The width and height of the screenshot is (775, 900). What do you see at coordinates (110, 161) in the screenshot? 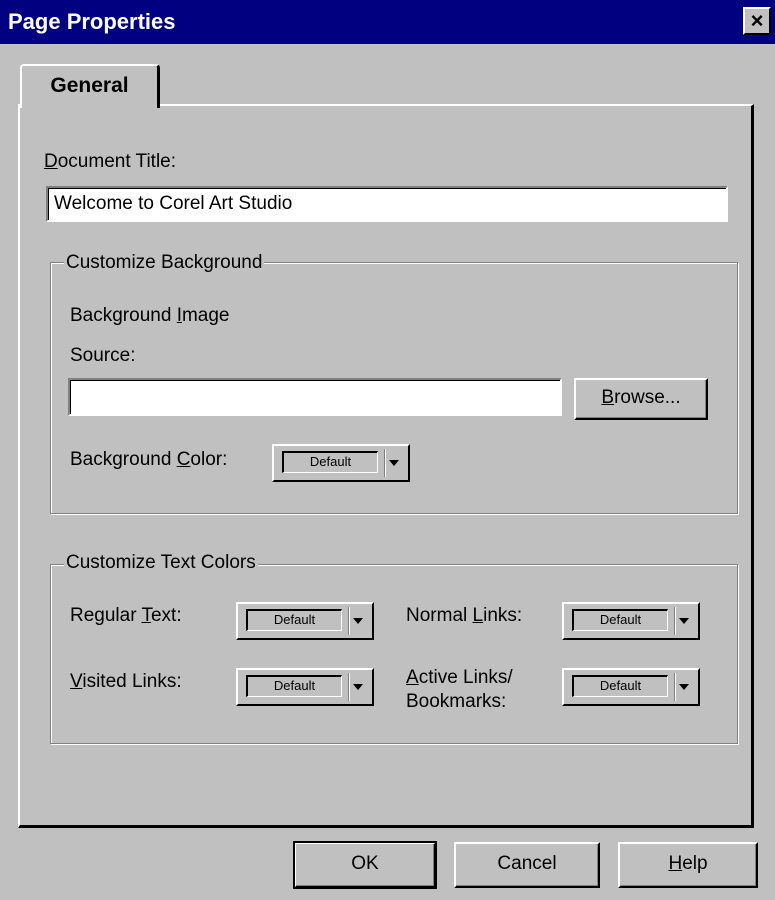
I see `document-title-label: Document Title:` at bounding box center [110, 161].